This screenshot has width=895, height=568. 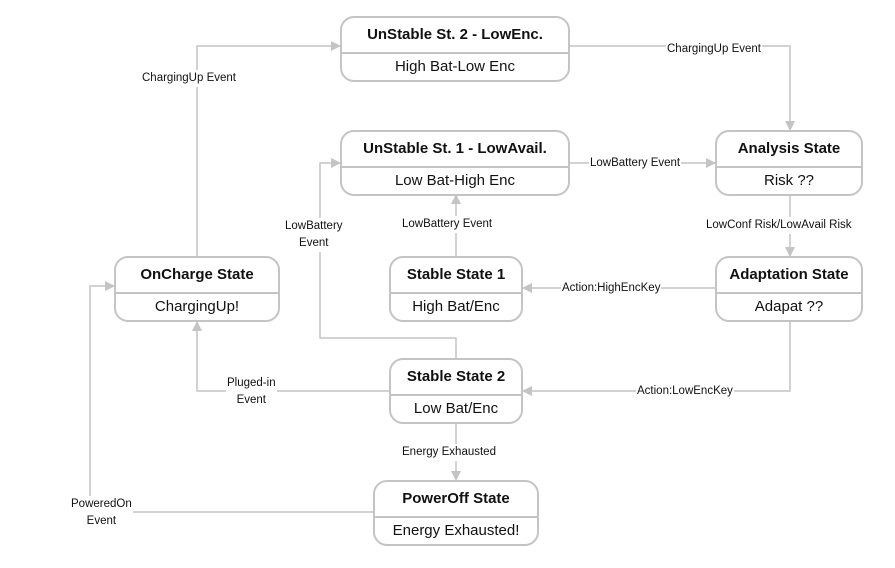 I want to click on state-title: UnStable St. 1 - LowAvail., so click(x=455, y=150).